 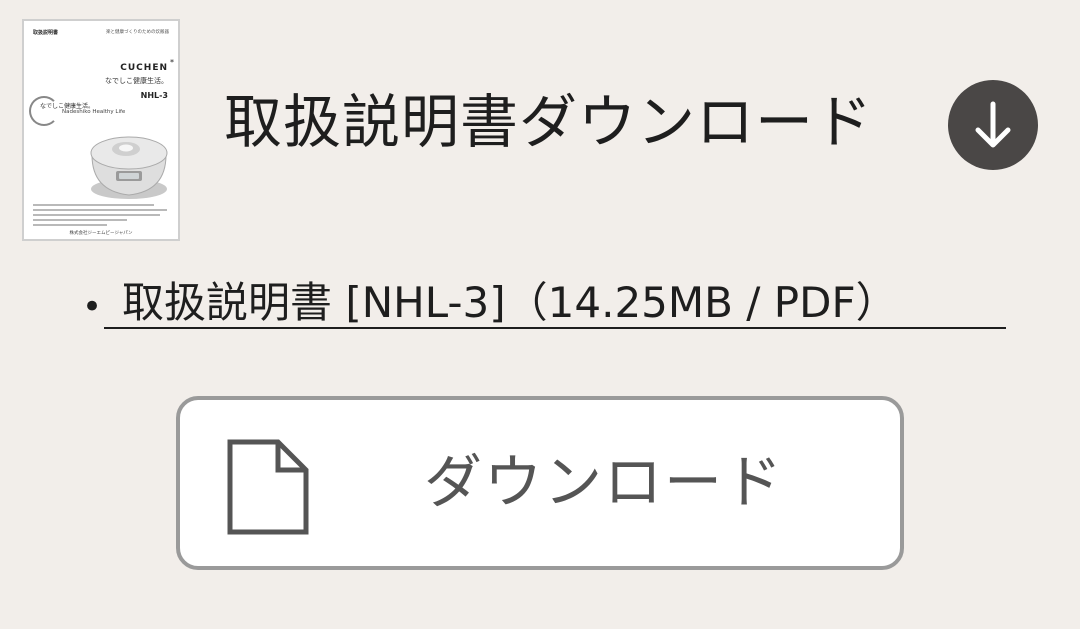 I want to click on download-button-label: ダウンロード, so click(x=604, y=482).